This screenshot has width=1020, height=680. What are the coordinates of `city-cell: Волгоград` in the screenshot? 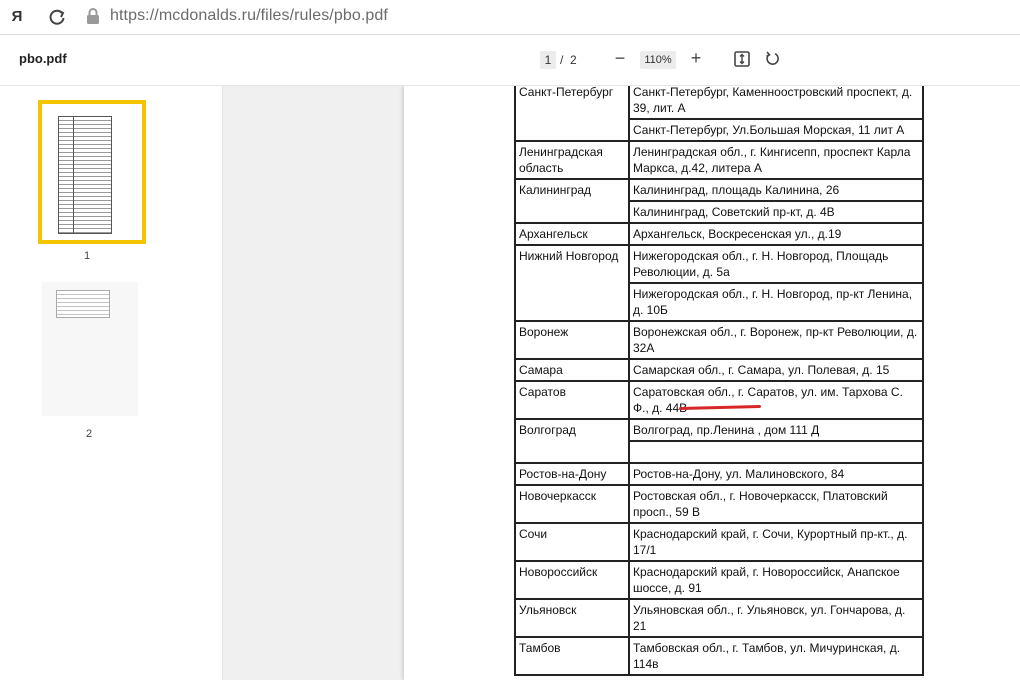 It's located at (572, 441).